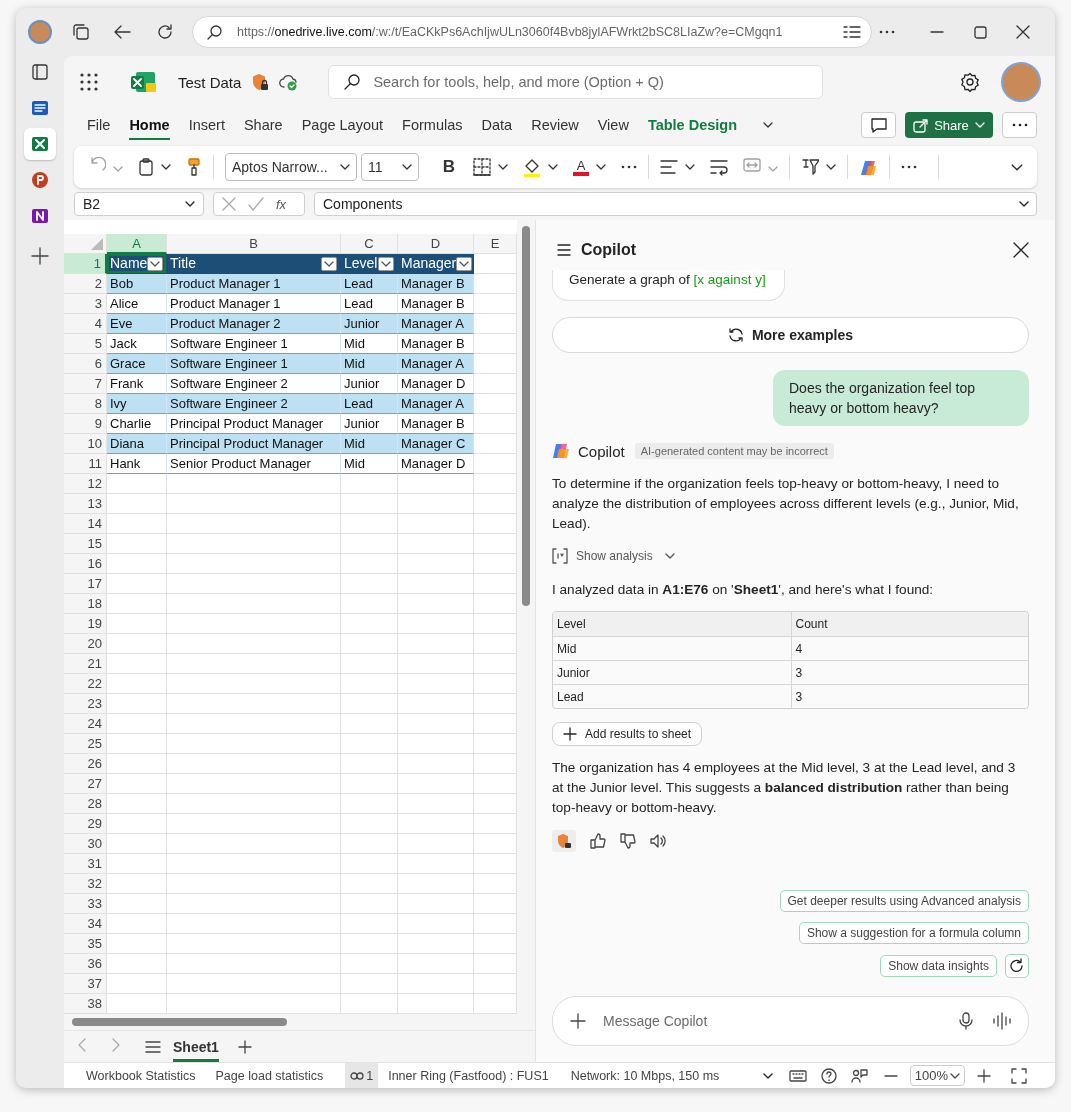 The height and width of the screenshot is (1112, 1071). What do you see at coordinates (288, 82) in the screenshot?
I see `cloud-check-icon` at bounding box center [288, 82].